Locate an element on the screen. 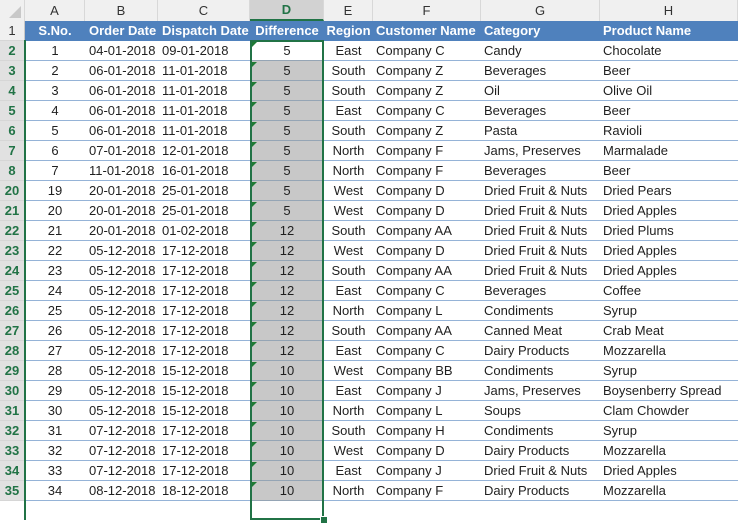 The image size is (738, 524). cell-customer-name: Company AA is located at coordinates (427, 331).